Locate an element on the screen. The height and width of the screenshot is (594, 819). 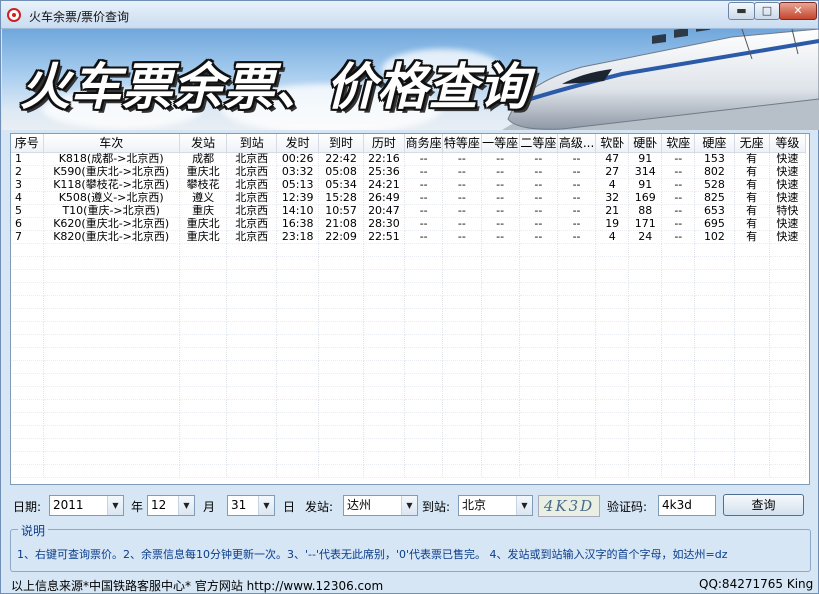
month-label: 月 is located at coordinates (209, 507).